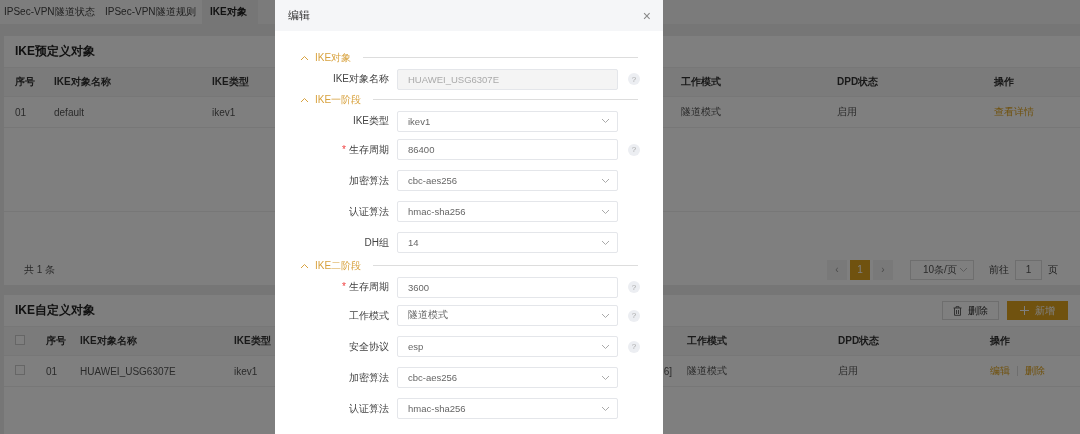 Image resolution: width=1080 pixels, height=434 pixels. Describe the element at coordinates (507, 315) in the screenshot. I see `select-field: 隧道模式` at that location.